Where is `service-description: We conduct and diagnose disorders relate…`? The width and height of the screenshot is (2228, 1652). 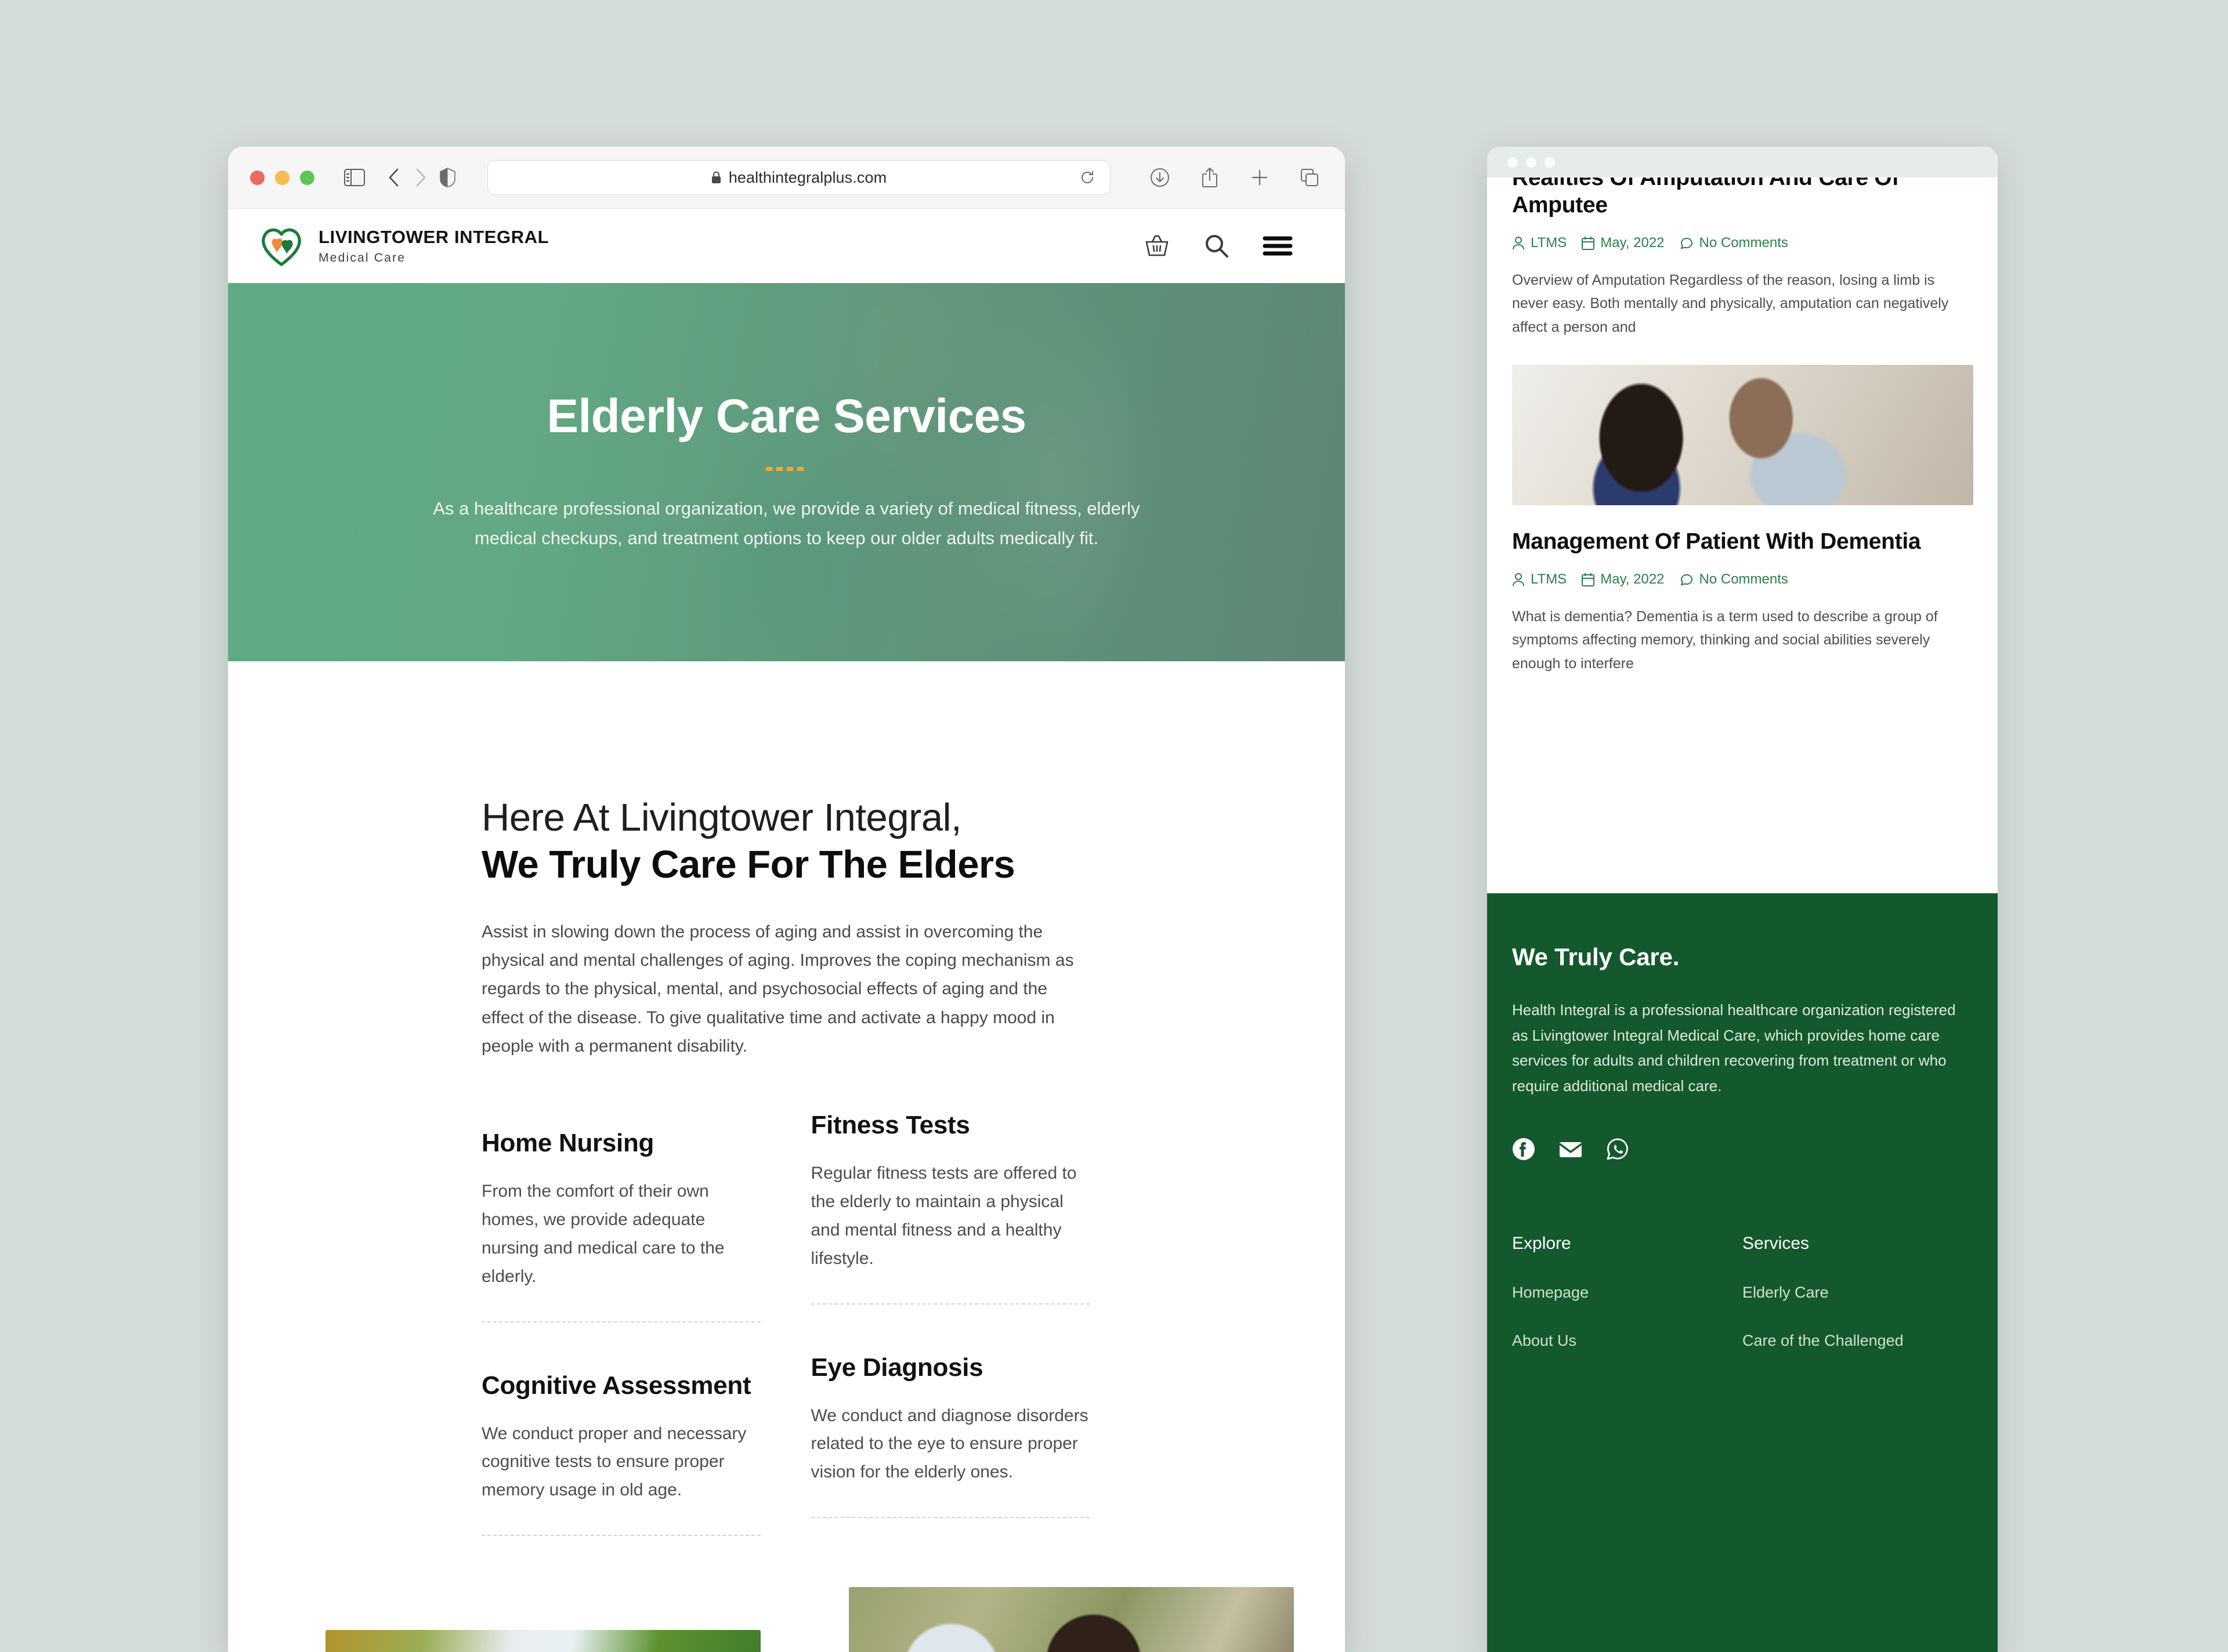
service-description: We conduct and diagnose disorders relate… is located at coordinates (949, 1443).